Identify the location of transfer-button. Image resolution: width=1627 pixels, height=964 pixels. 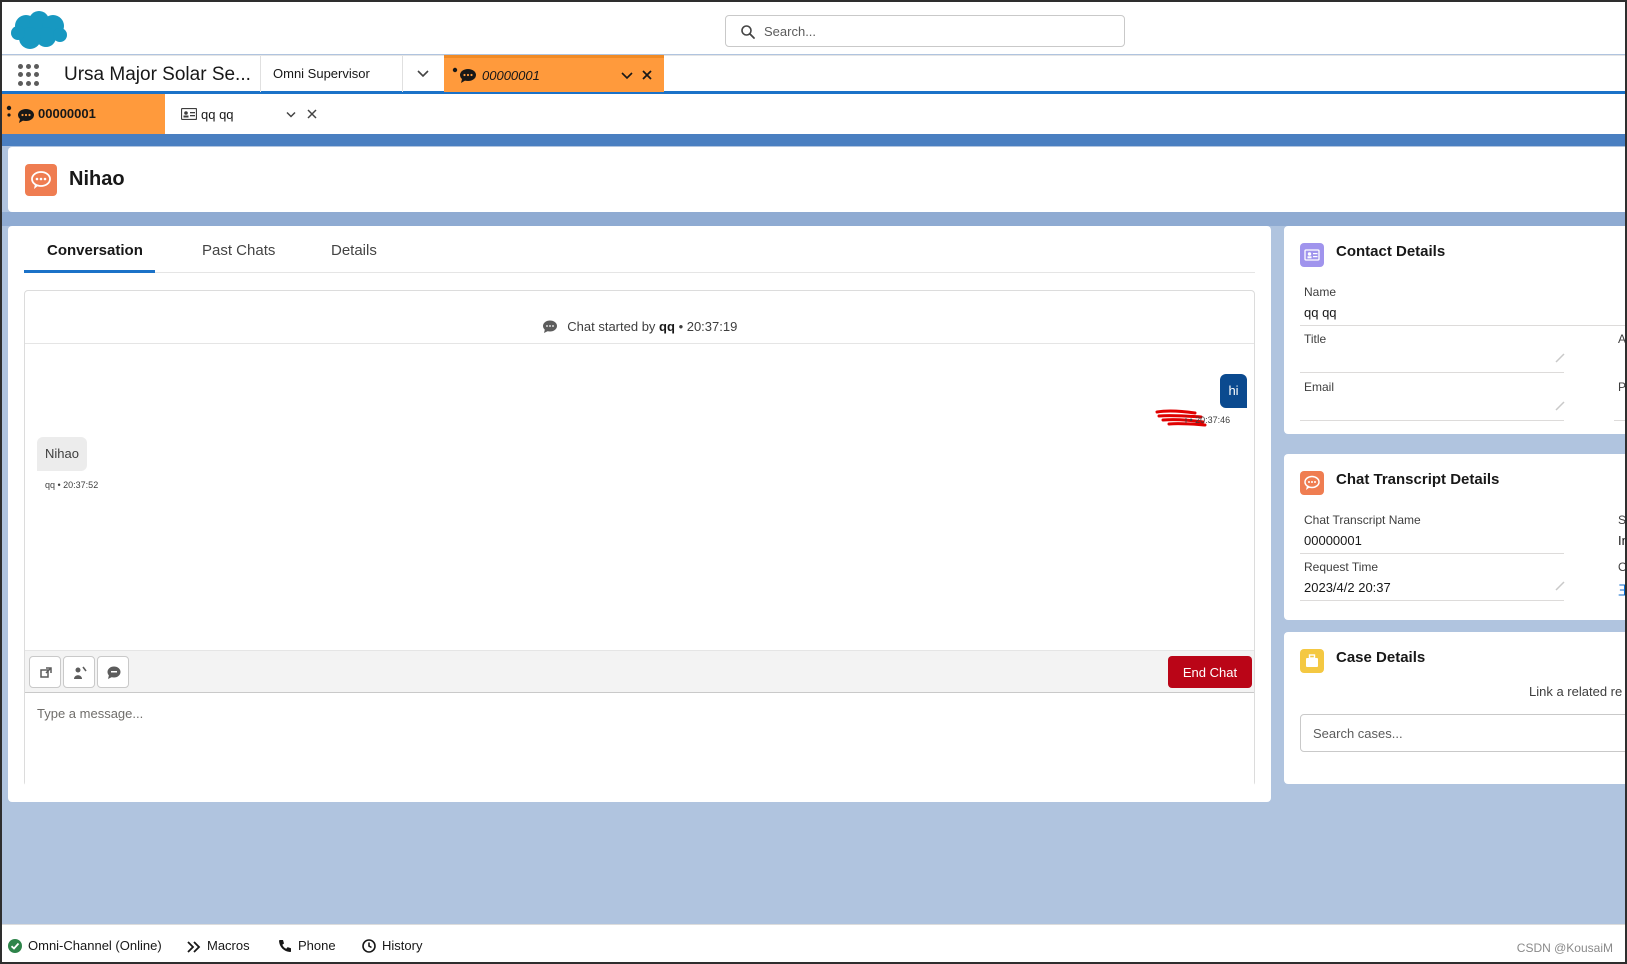
(45, 672).